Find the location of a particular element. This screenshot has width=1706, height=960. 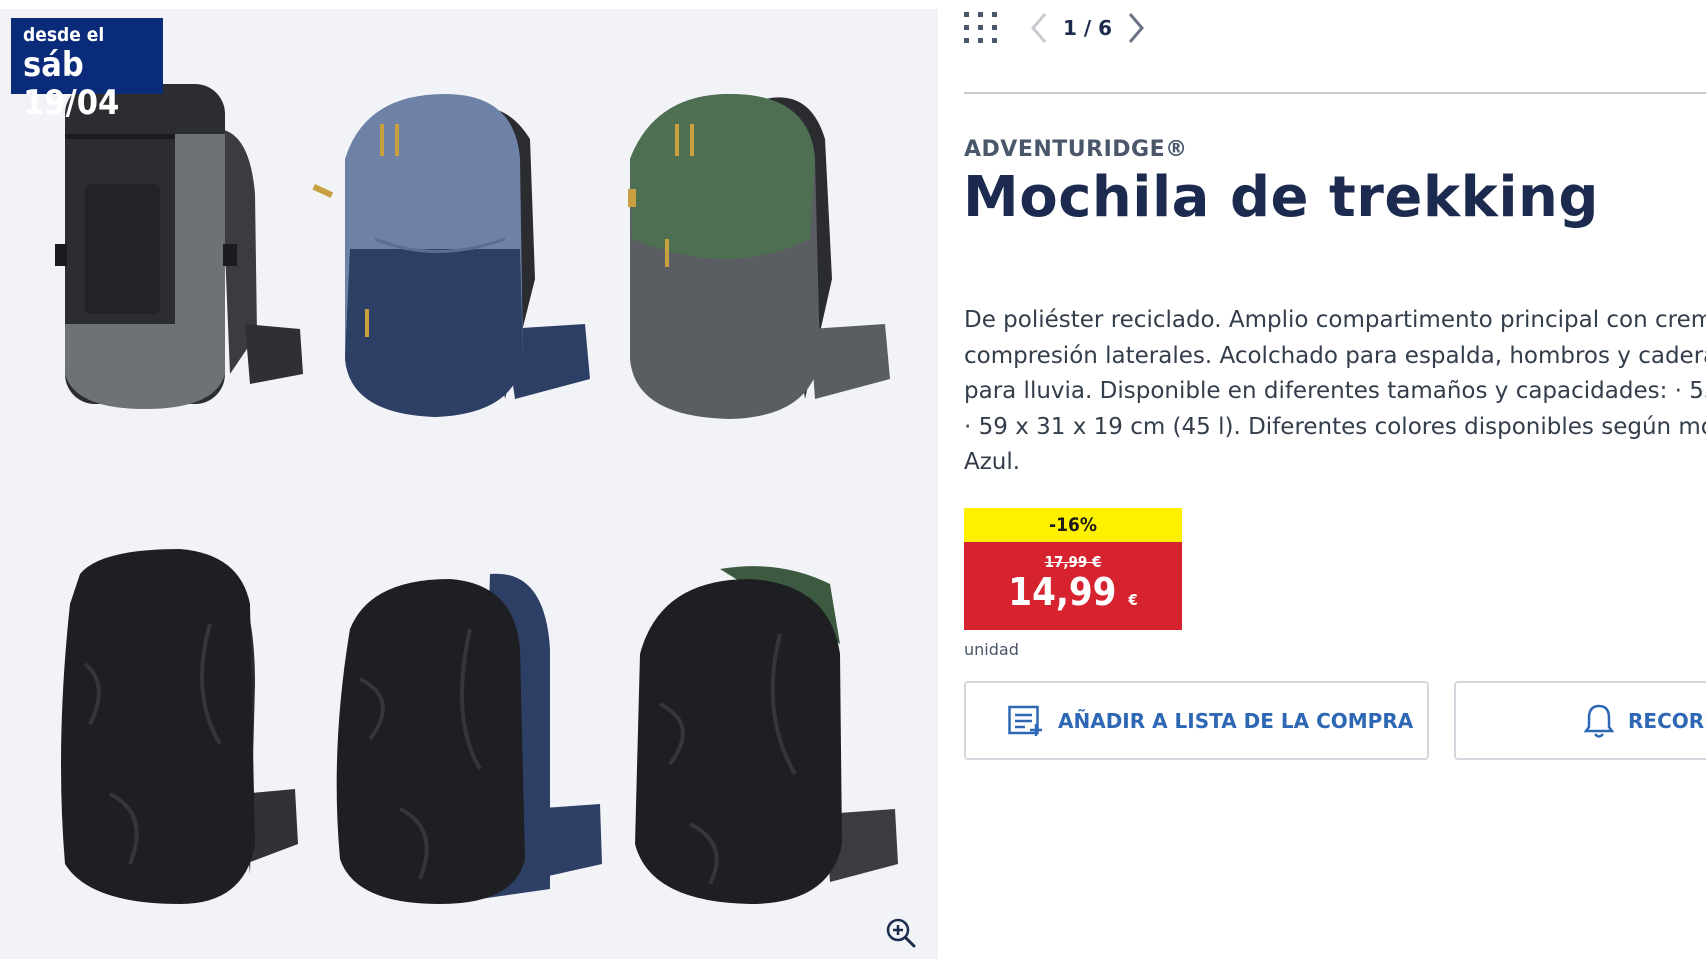

shopping-list-add-icon is located at coordinates (1025, 720).